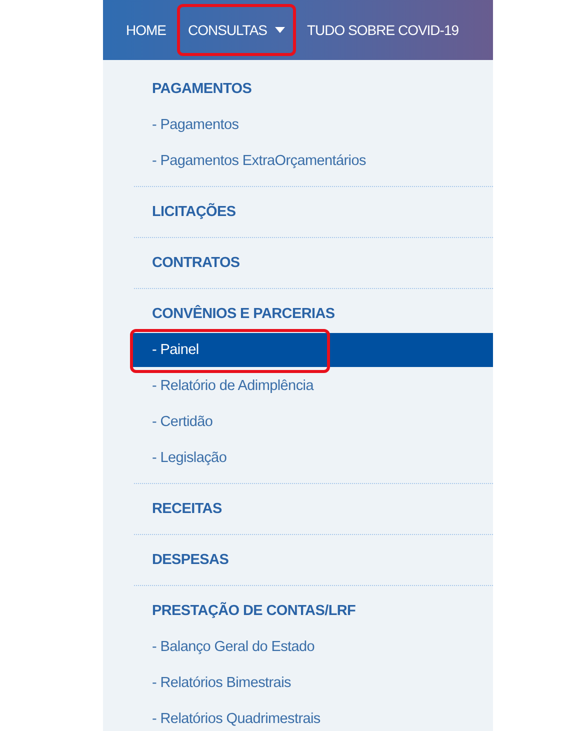 The height and width of the screenshot is (731, 585). What do you see at coordinates (298, 458) in the screenshot?
I see `menu-item: - Legislação` at bounding box center [298, 458].